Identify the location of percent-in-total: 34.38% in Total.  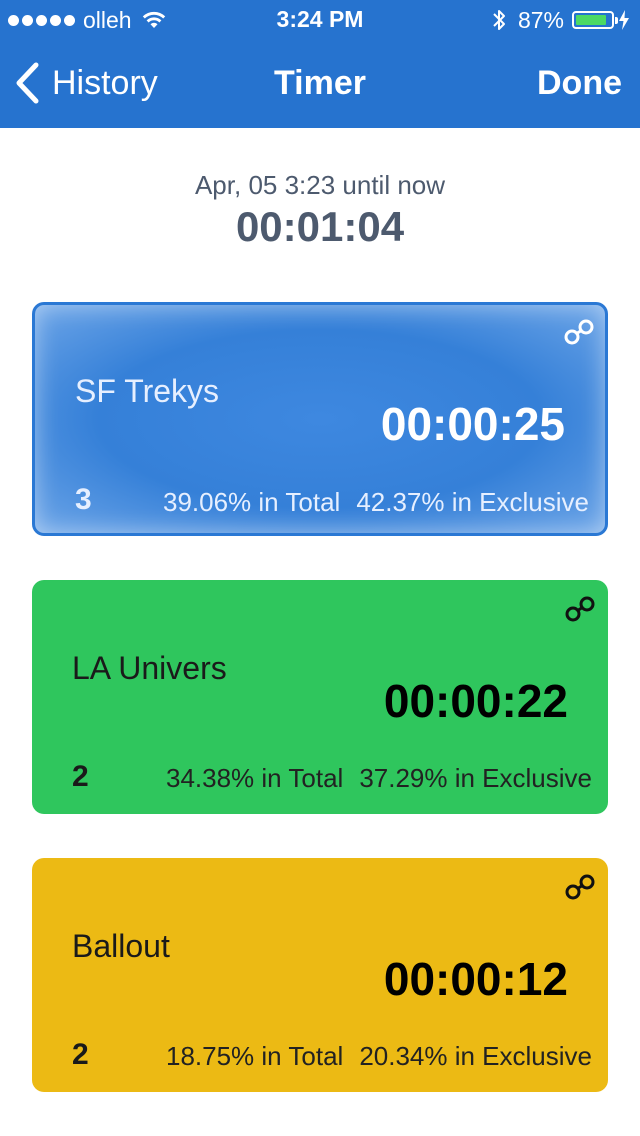
(254, 778).